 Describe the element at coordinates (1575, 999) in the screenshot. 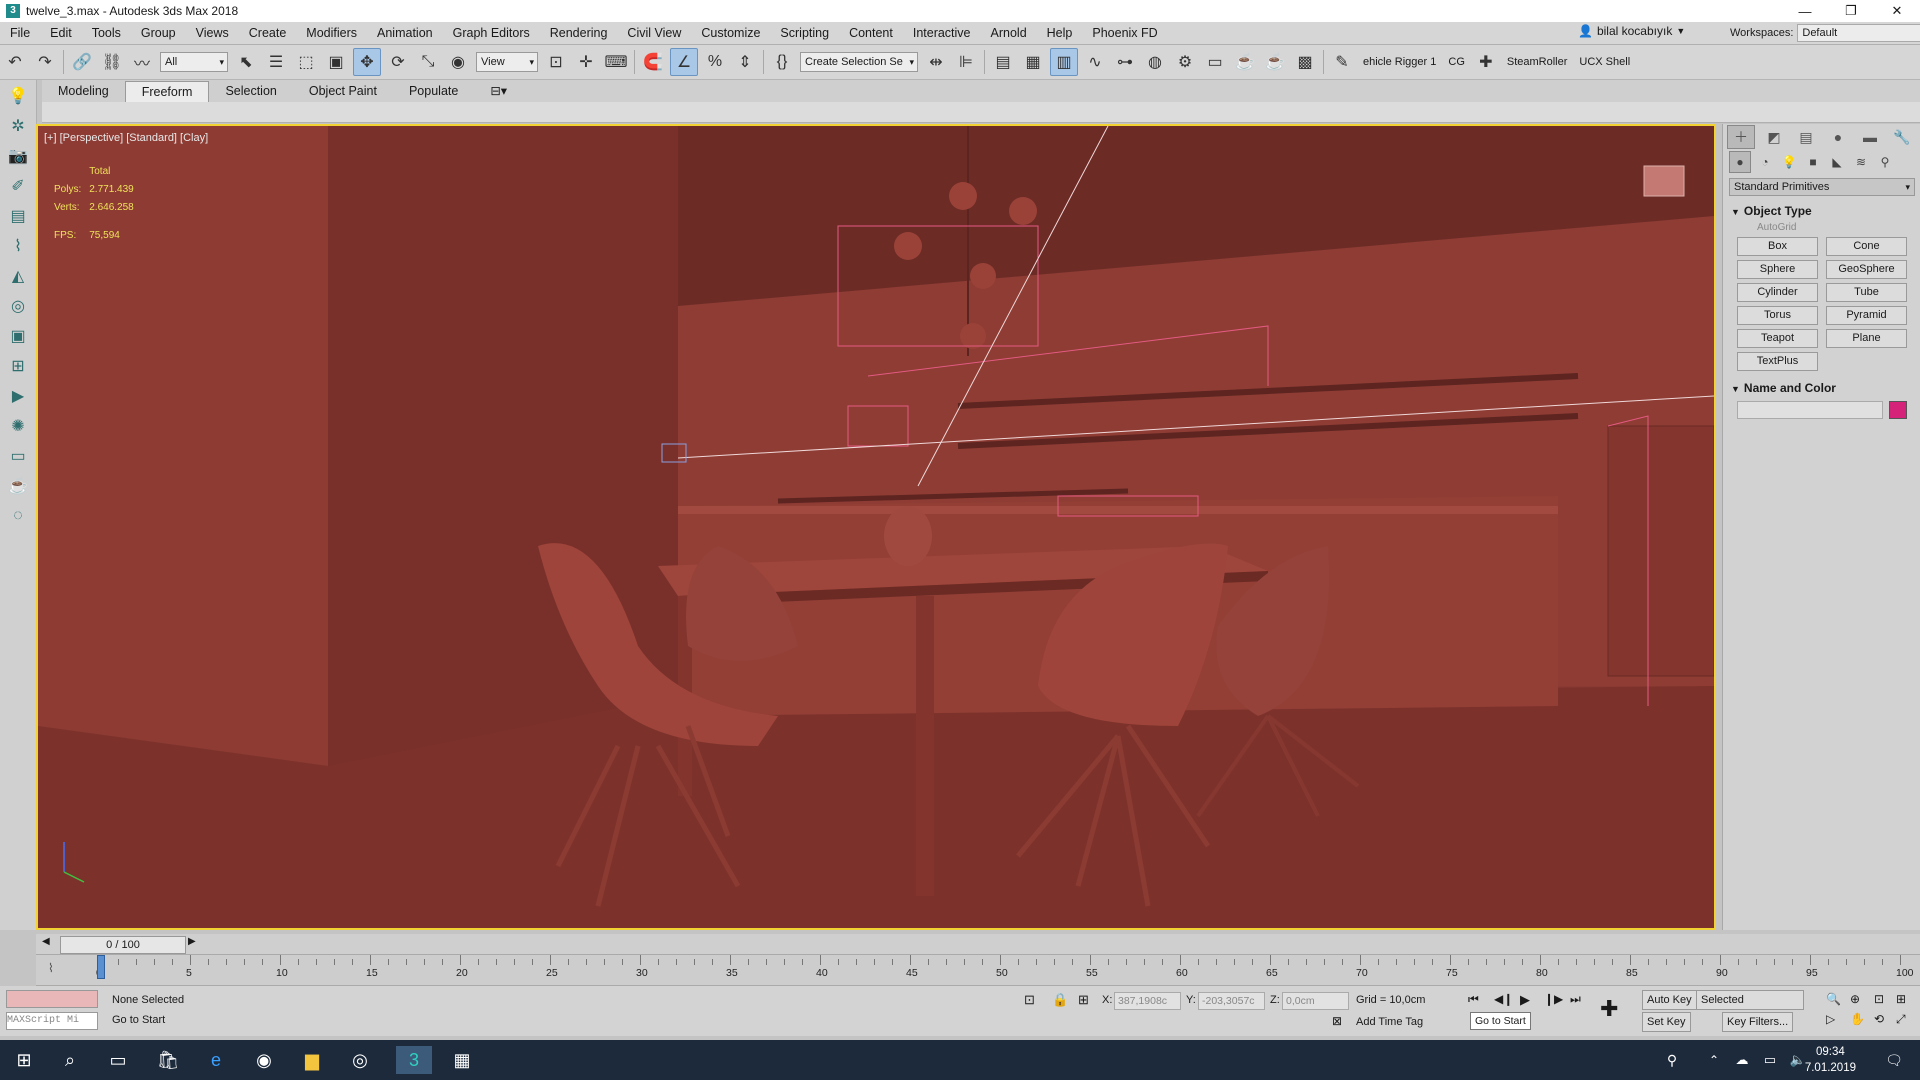

I see `goto-end-icon: ⏭` at that location.